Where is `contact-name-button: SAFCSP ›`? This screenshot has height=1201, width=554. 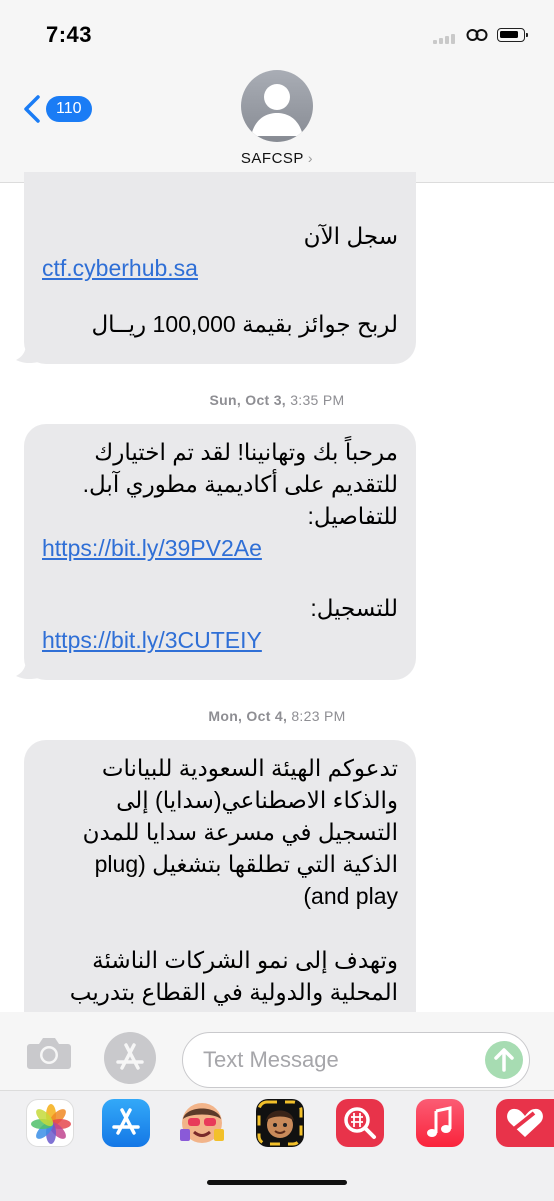
contact-name-button: SAFCSP › is located at coordinates (277, 158).